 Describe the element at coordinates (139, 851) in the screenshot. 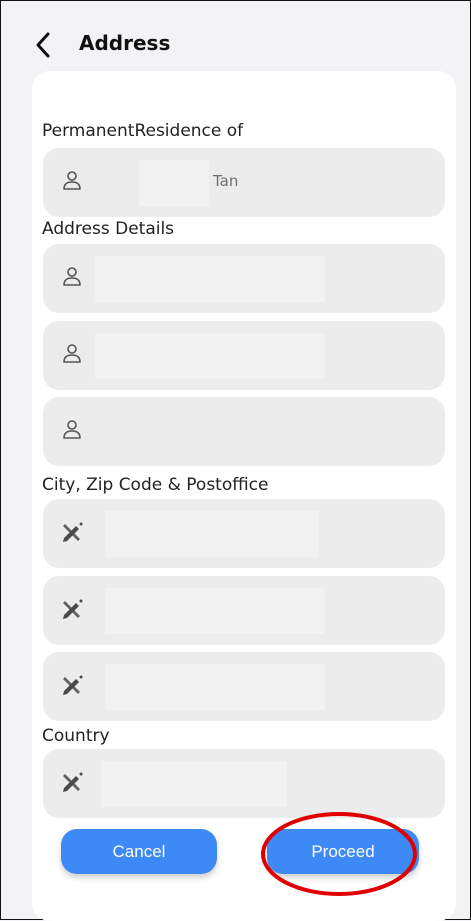

I see `cancel-button: Cancel` at that location.